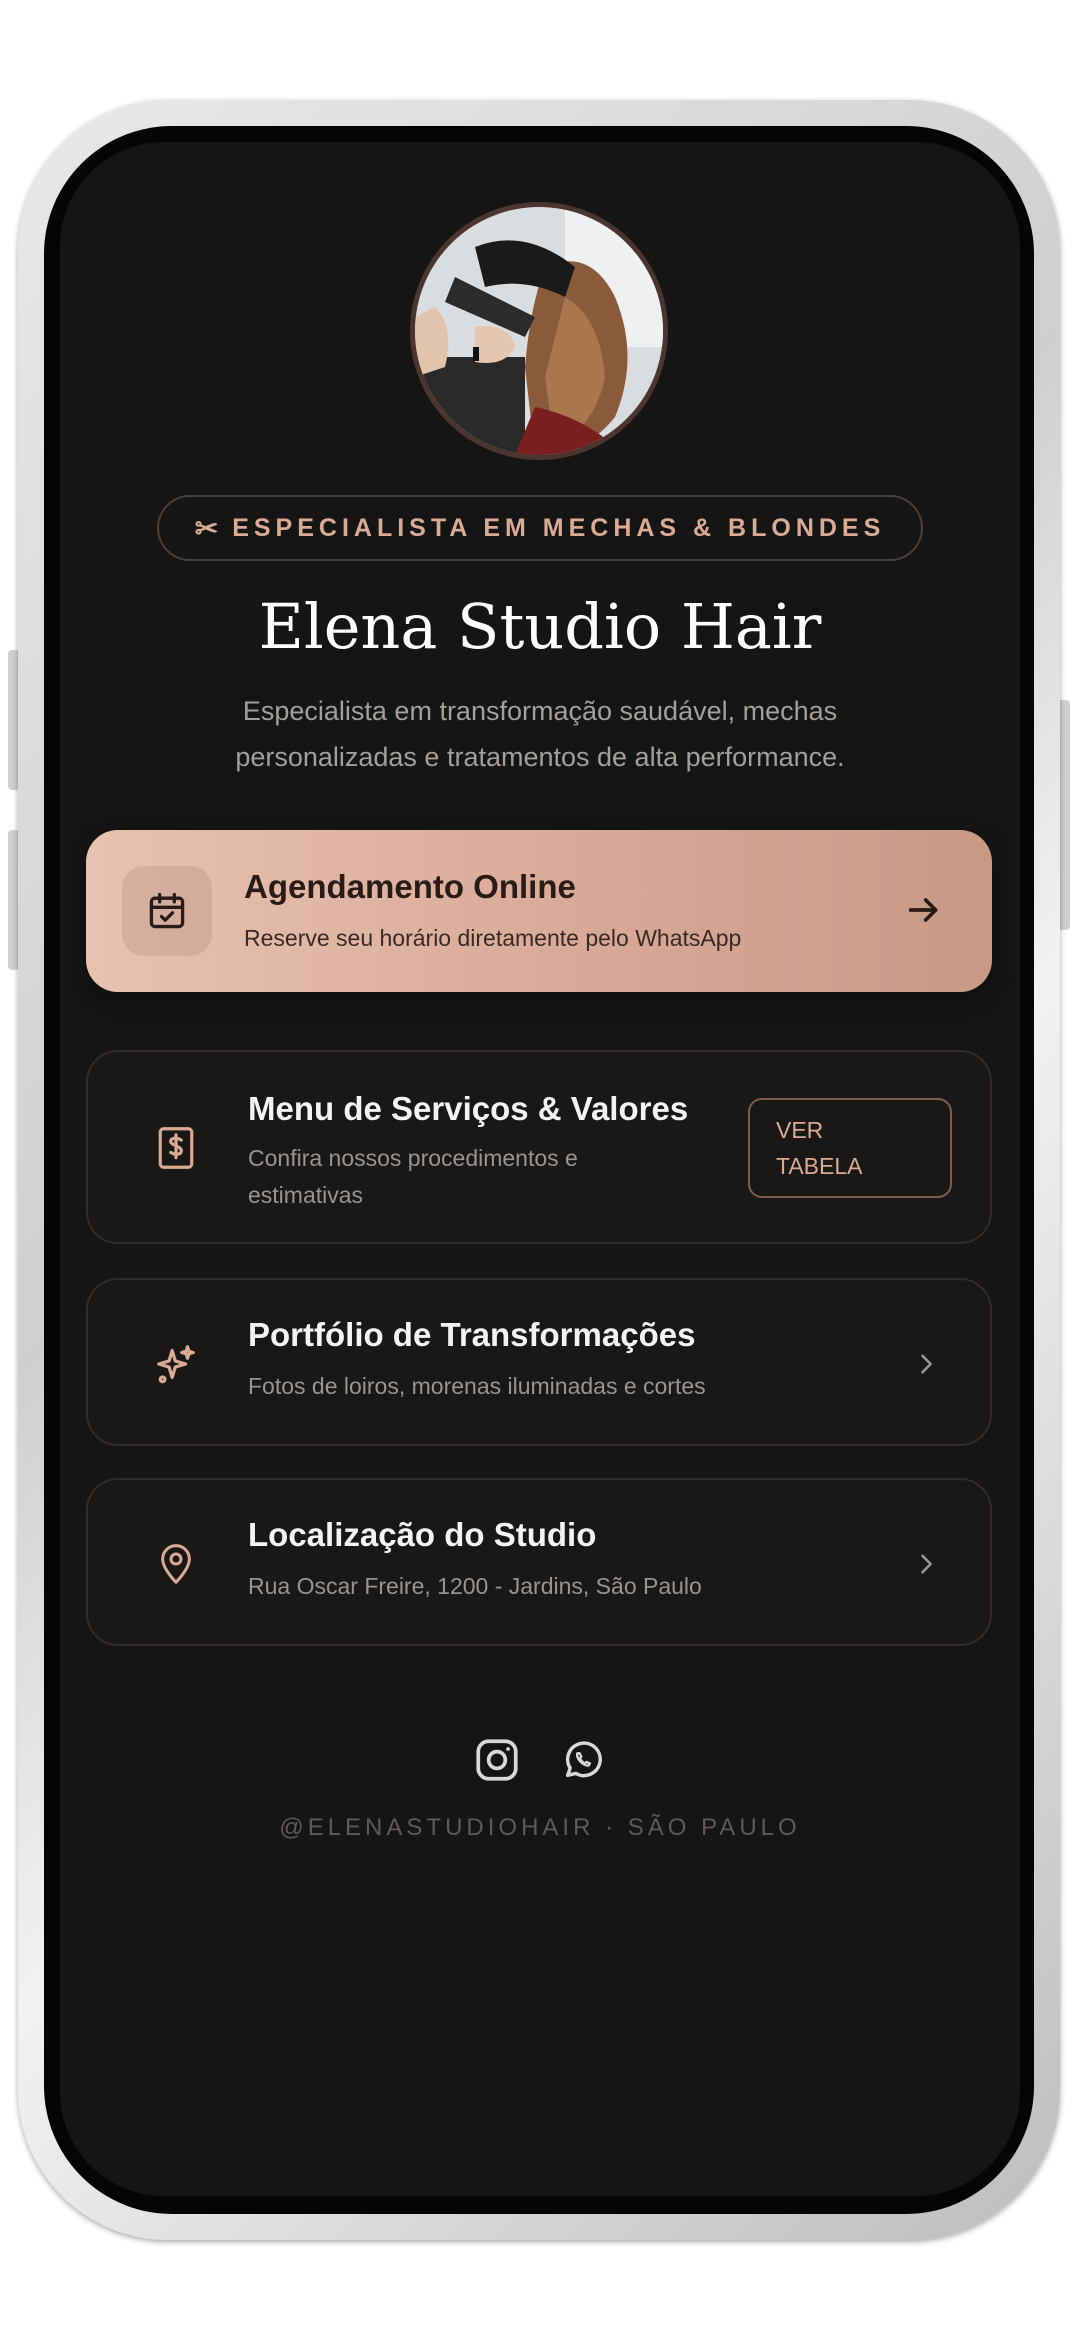  What do you see at coordinates (410, 886) in the screenshot?
I see `booking-title: Agendamento Online` at bounding box center [410, 886].